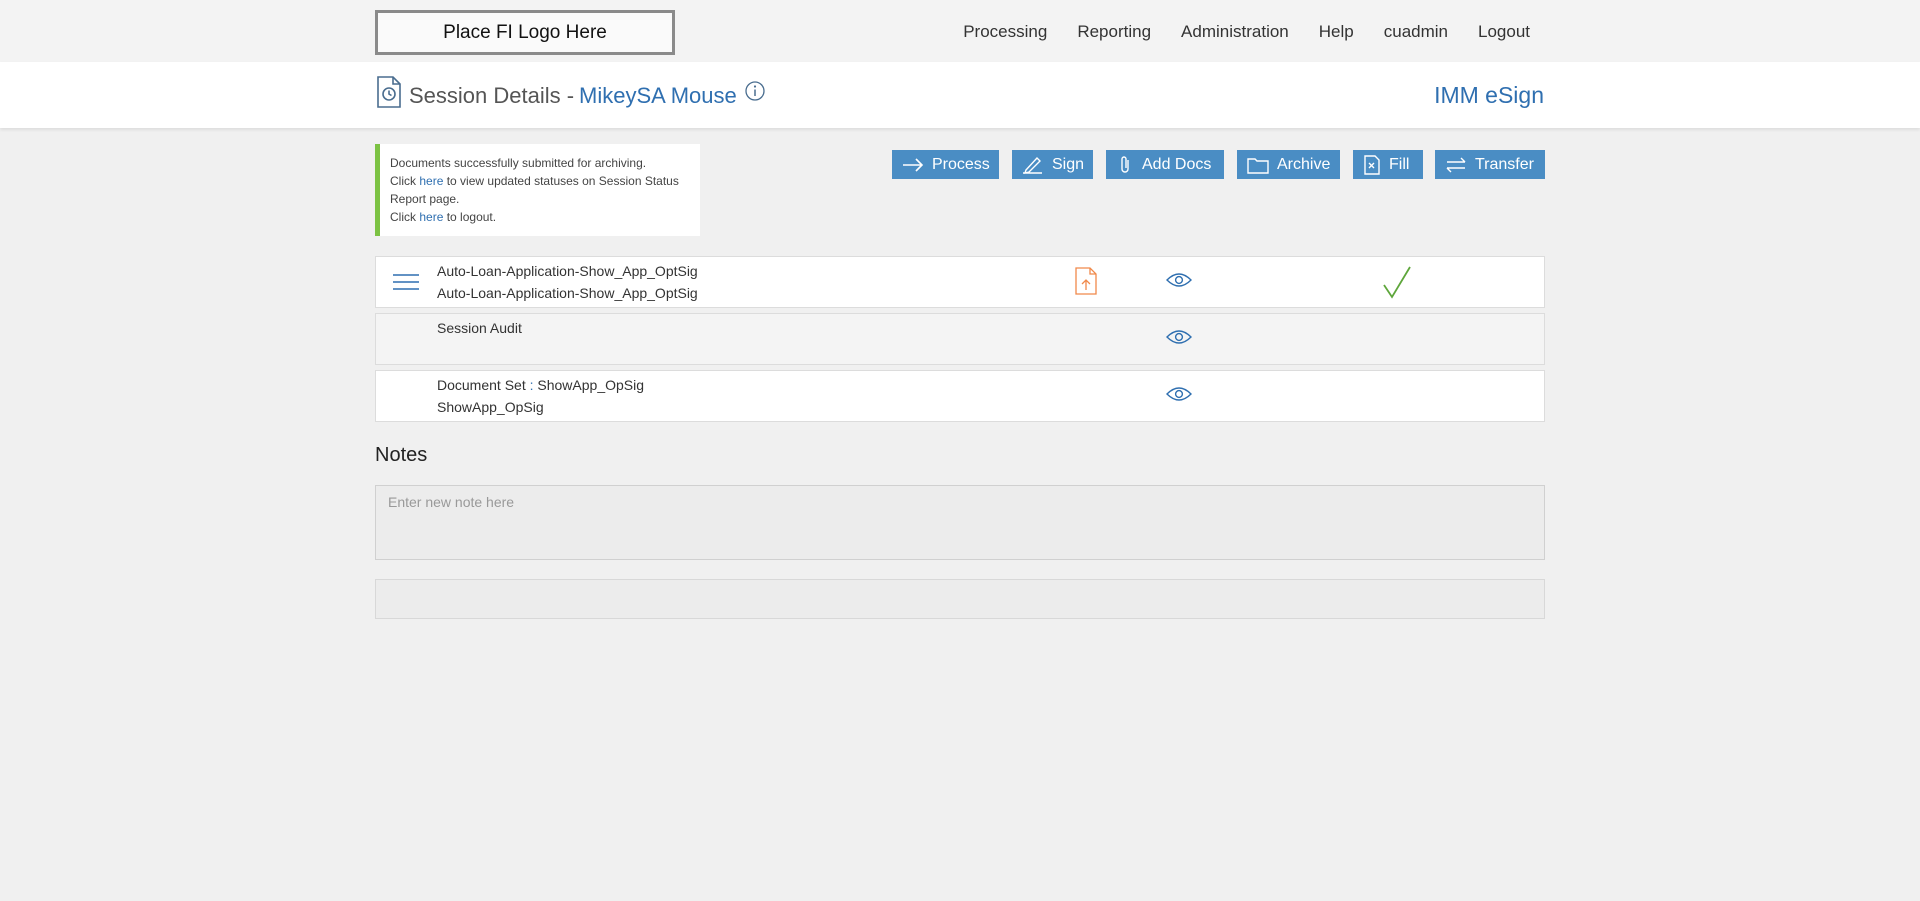 The width and height of the screenshot is (1920, 901). What do you see at coordinates (567, 271) in the screenshot?
I see `document-title: Auto-Loan-Application-Show_App_OptSig` at bounding box center [567, 271].